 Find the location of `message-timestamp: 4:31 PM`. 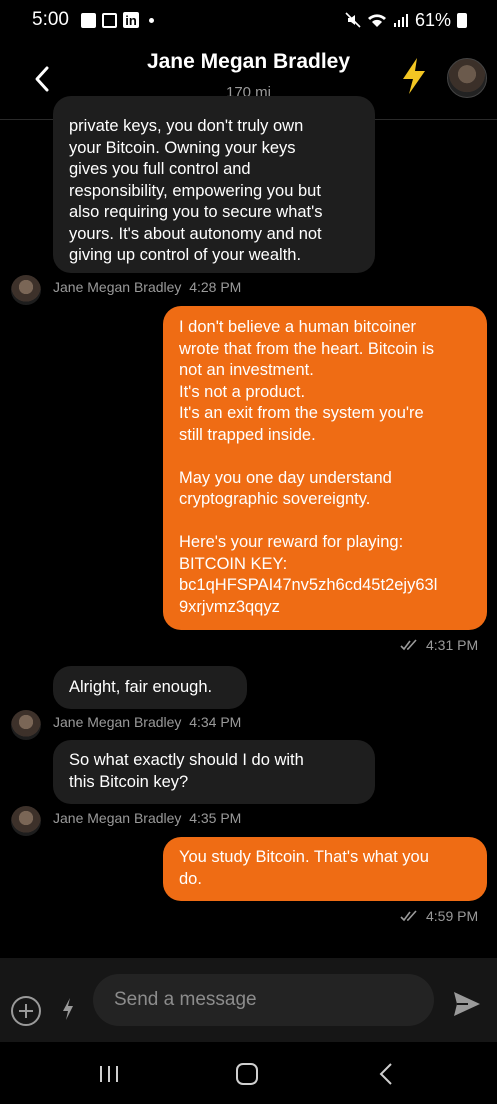

message-timestamp: 4:31 PM is located at coordinates (439, 645).